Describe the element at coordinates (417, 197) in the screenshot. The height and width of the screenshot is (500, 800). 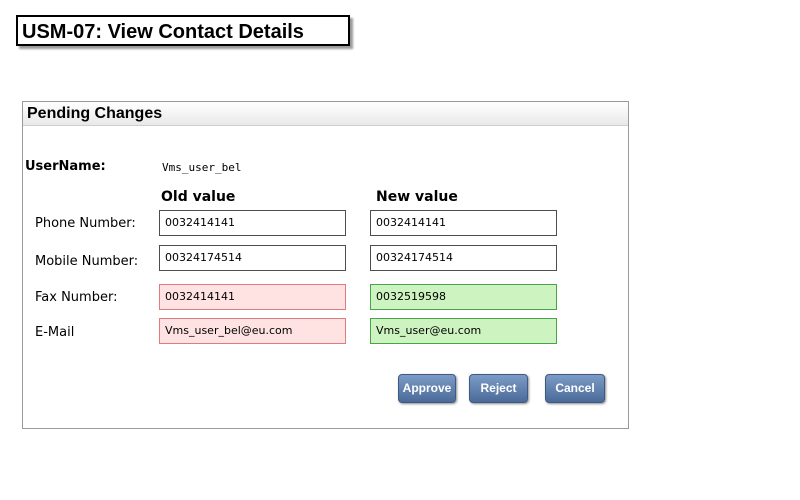
I see `new-value-header: New value` at that location.